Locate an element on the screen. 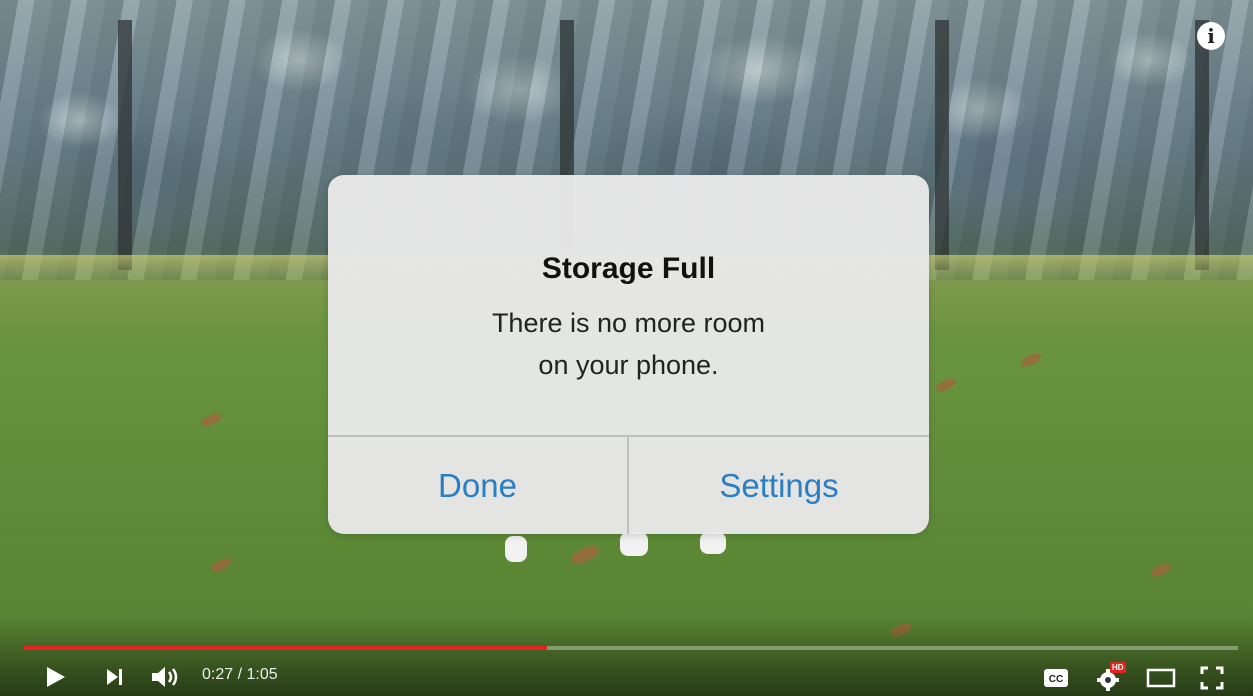 The width and height of the screenshot is (1253, 696). next-icon is located at coordinates (114, 677).